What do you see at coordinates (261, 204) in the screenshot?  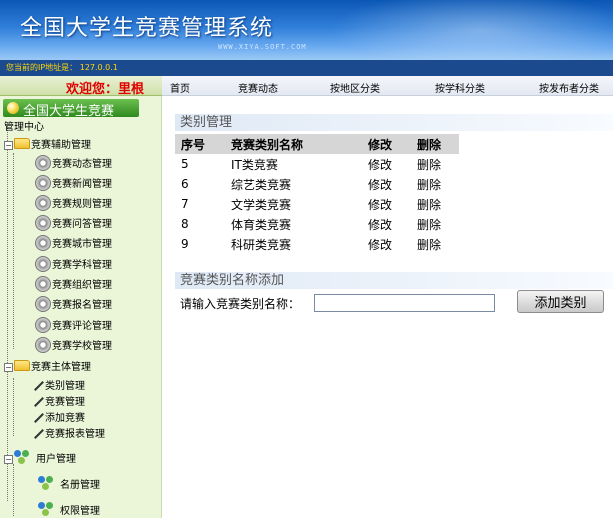 I see `cell-name: 文学类竞赛` at bounding box center [261, 204].